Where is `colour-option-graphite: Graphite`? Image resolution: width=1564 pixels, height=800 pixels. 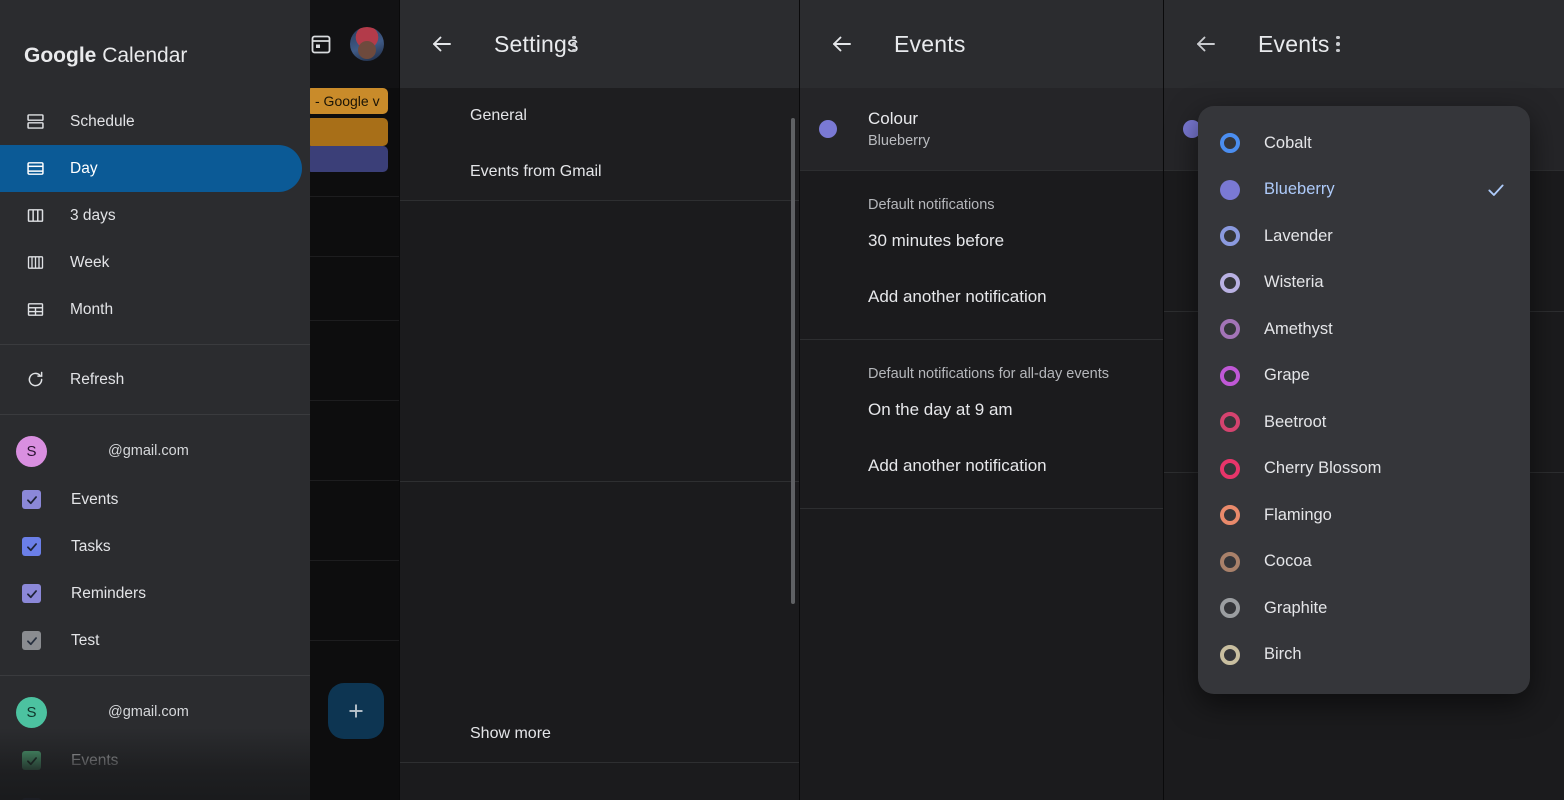
colour-option-graphite: Graphite is located at coordinates (1364, 608).